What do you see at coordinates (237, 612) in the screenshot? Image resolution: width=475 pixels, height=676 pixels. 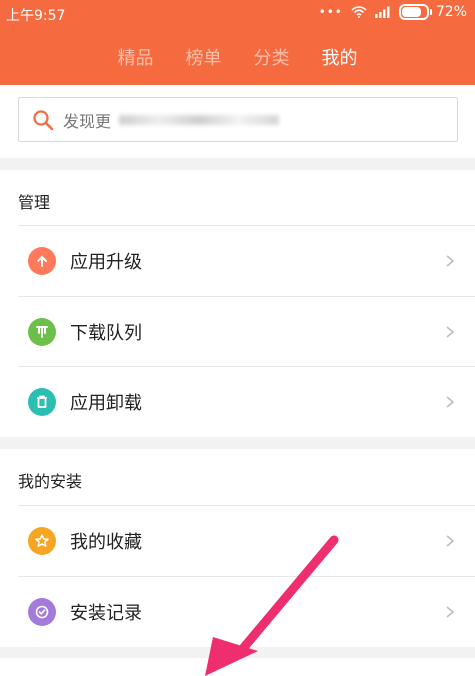 I see `list-item-install-history: 安装记录` at bounding box center [237, 612].